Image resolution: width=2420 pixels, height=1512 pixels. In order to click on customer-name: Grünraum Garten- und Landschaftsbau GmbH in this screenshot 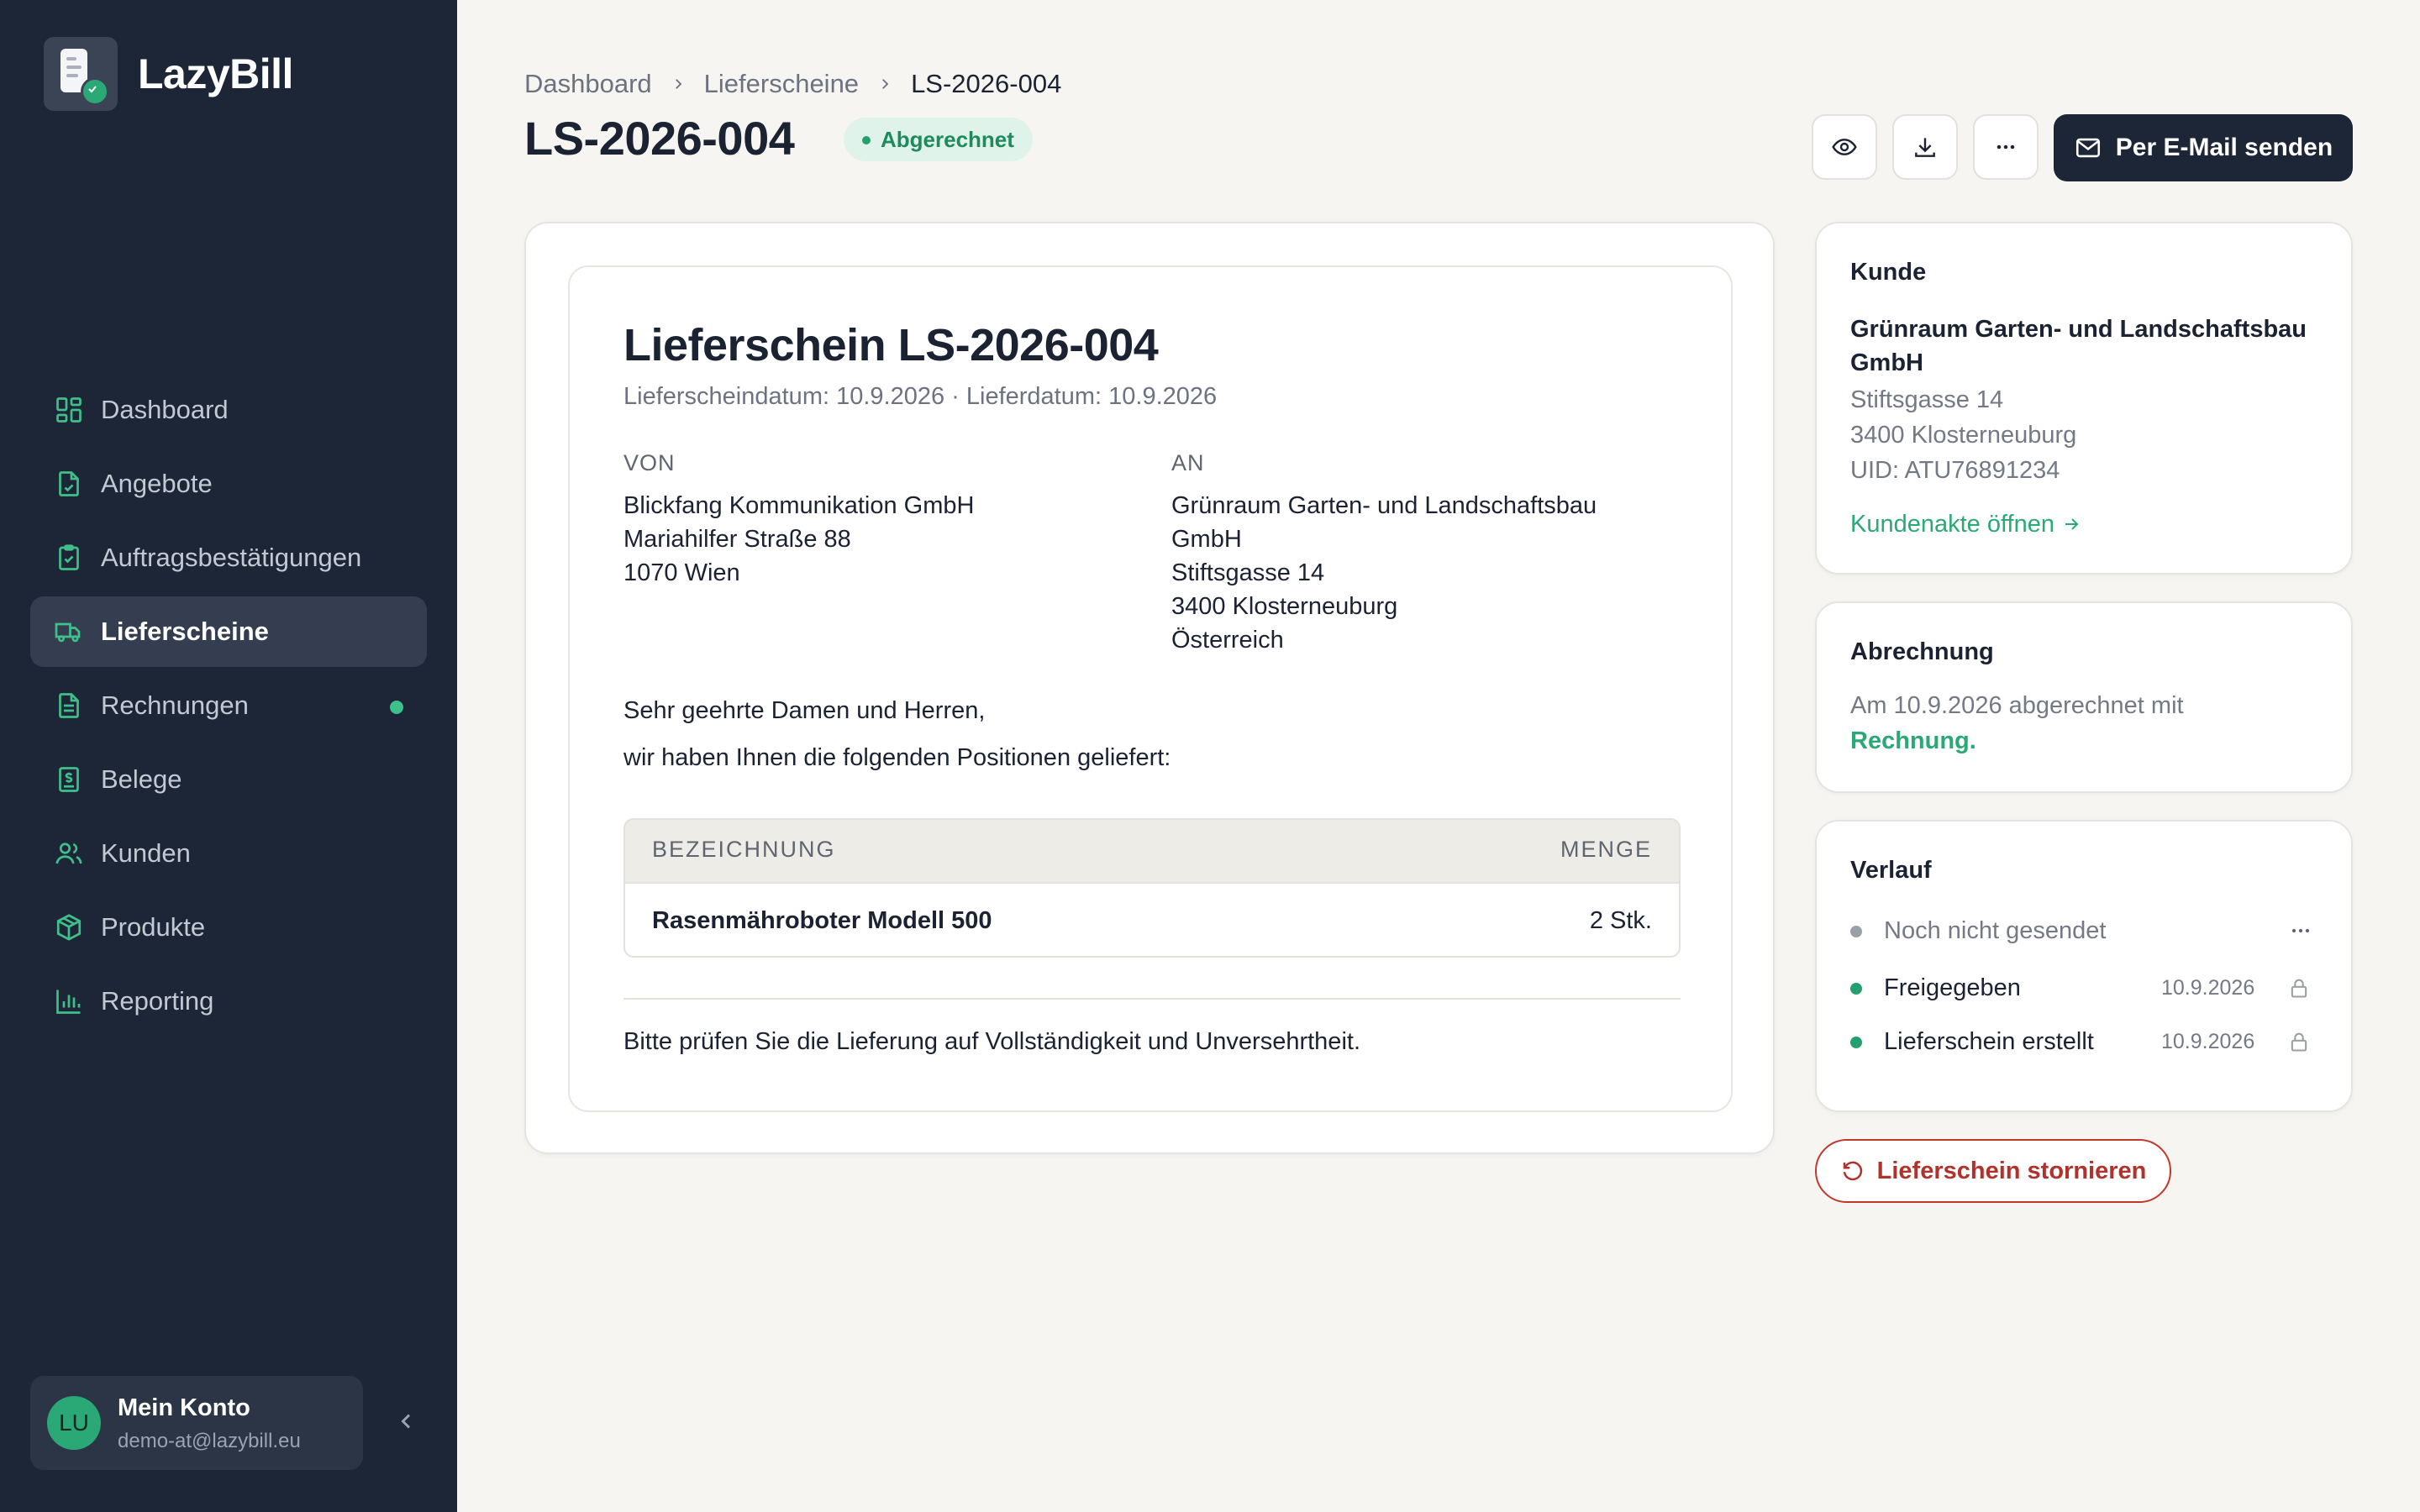, I will do `click(2079, 346)`.